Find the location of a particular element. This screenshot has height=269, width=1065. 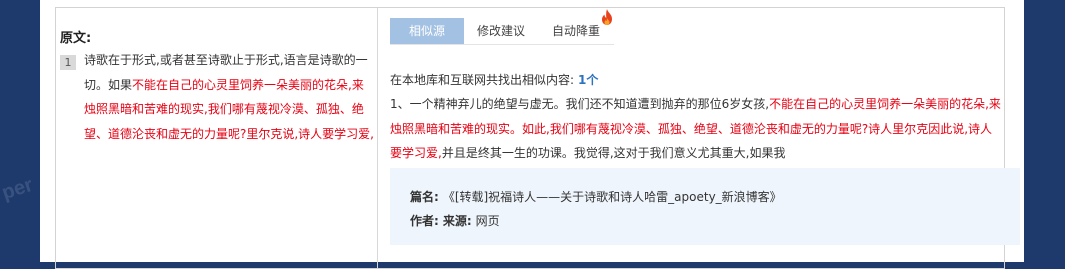

source-title-row: 篇名: 《[转载]祝福诗人——关于诗歌和诗人哈雷_apoety_新浪博客》 is located at coordinates (596, 196).